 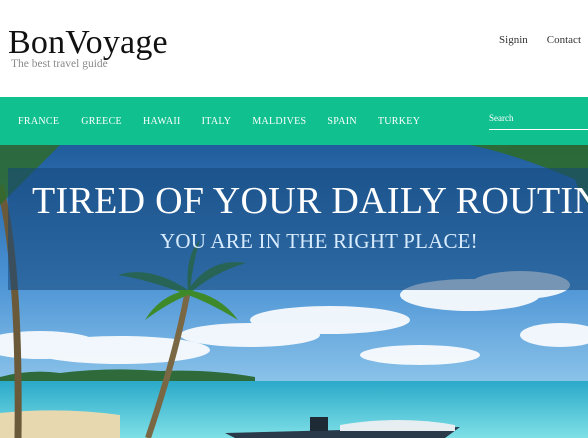 I want to click on nav-item-france: FRANCE, so click(x=38, y=121).